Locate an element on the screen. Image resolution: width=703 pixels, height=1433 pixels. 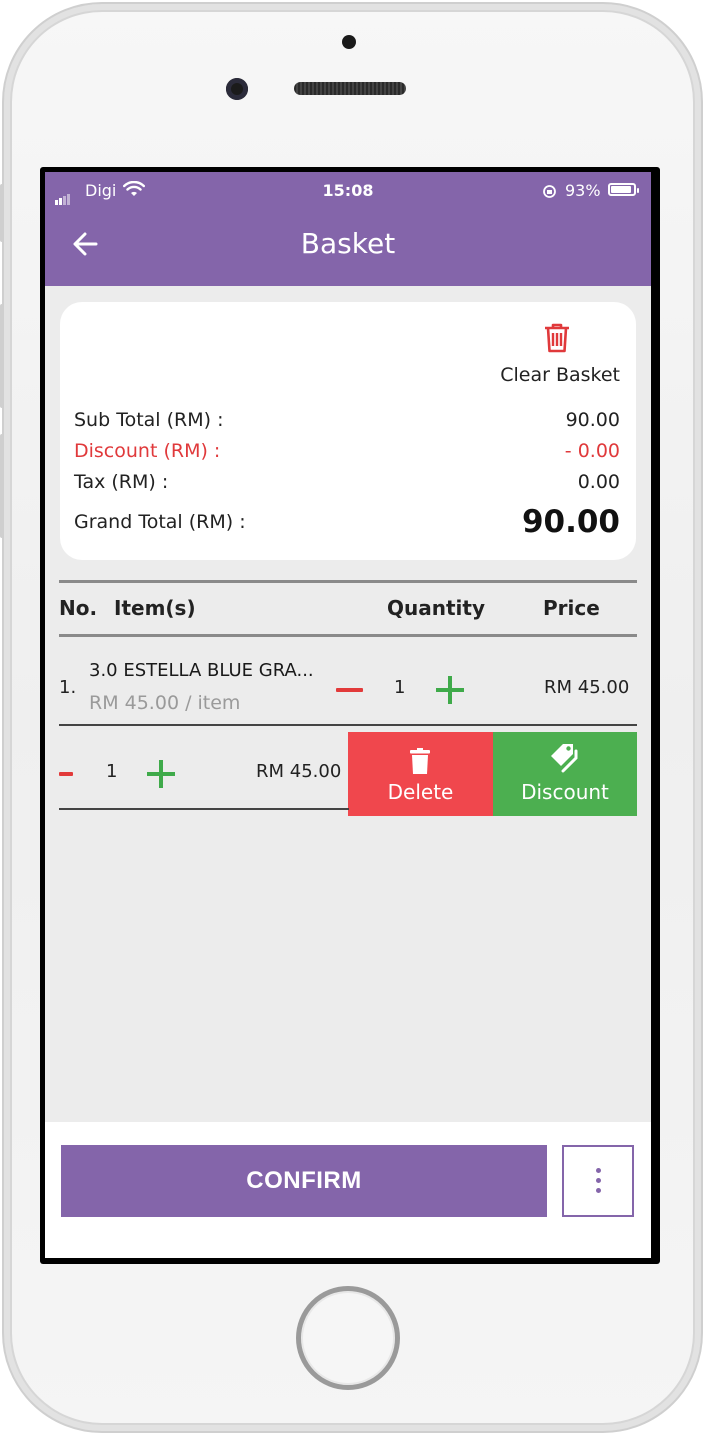
battery-percent: 93% is located at coordinates (583, 190).